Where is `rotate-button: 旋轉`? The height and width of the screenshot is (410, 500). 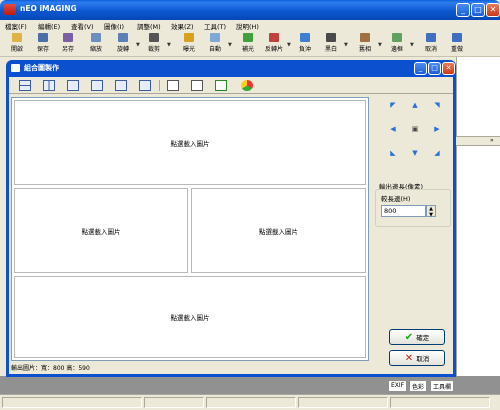 rotate-button: 旋轉 is located at coordinates (123, 44).